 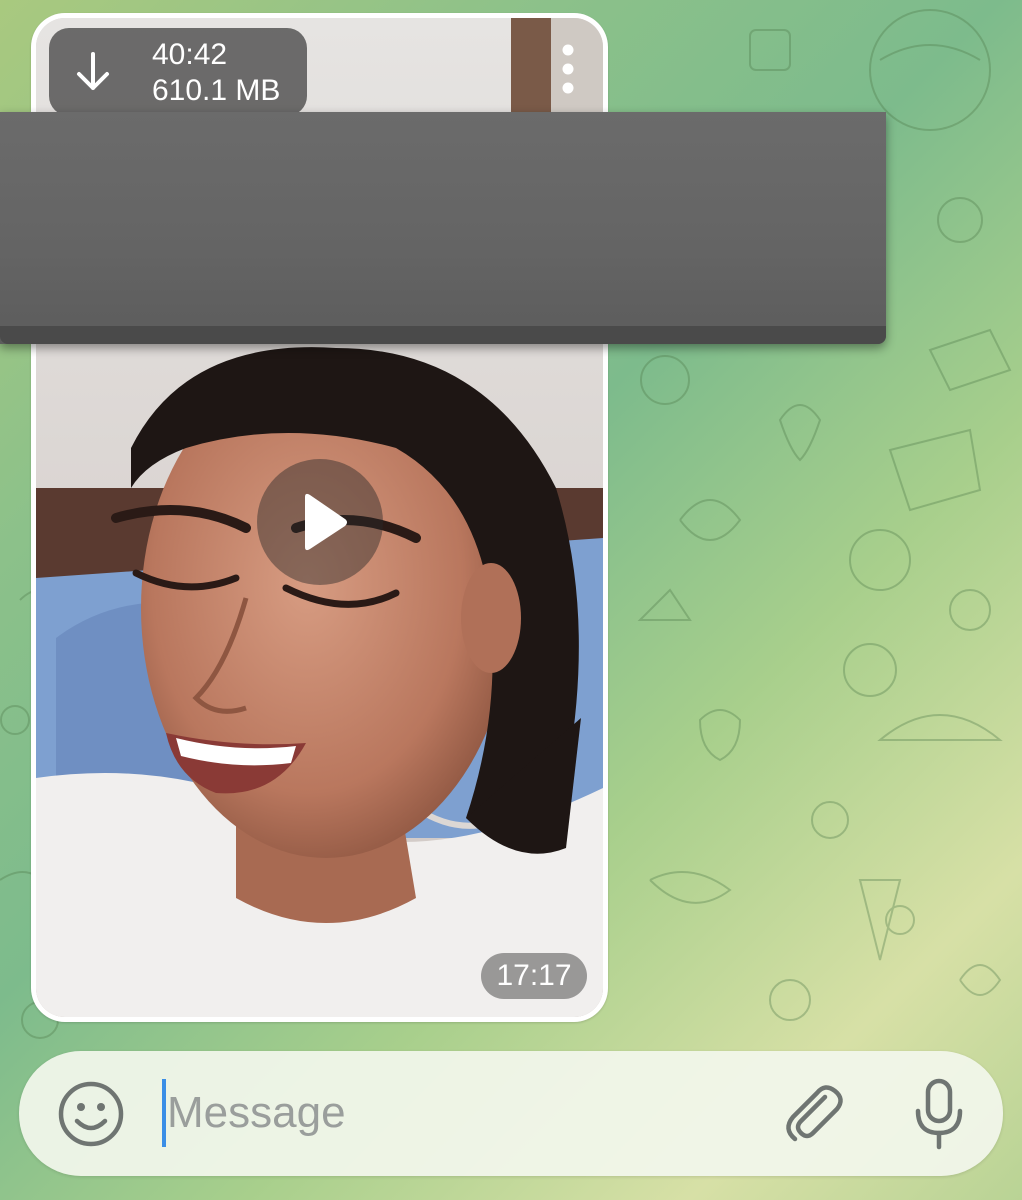 I want to click on microphone-icon, so click(x=939, y=1114).